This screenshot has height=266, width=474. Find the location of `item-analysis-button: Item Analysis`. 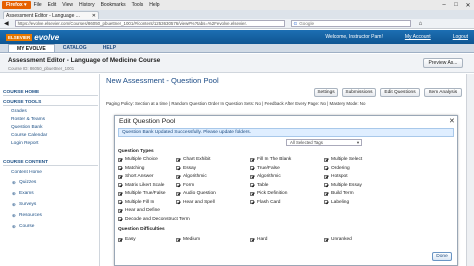

item-analysis-button: Item Analysis is located at coordinates (443, 92).